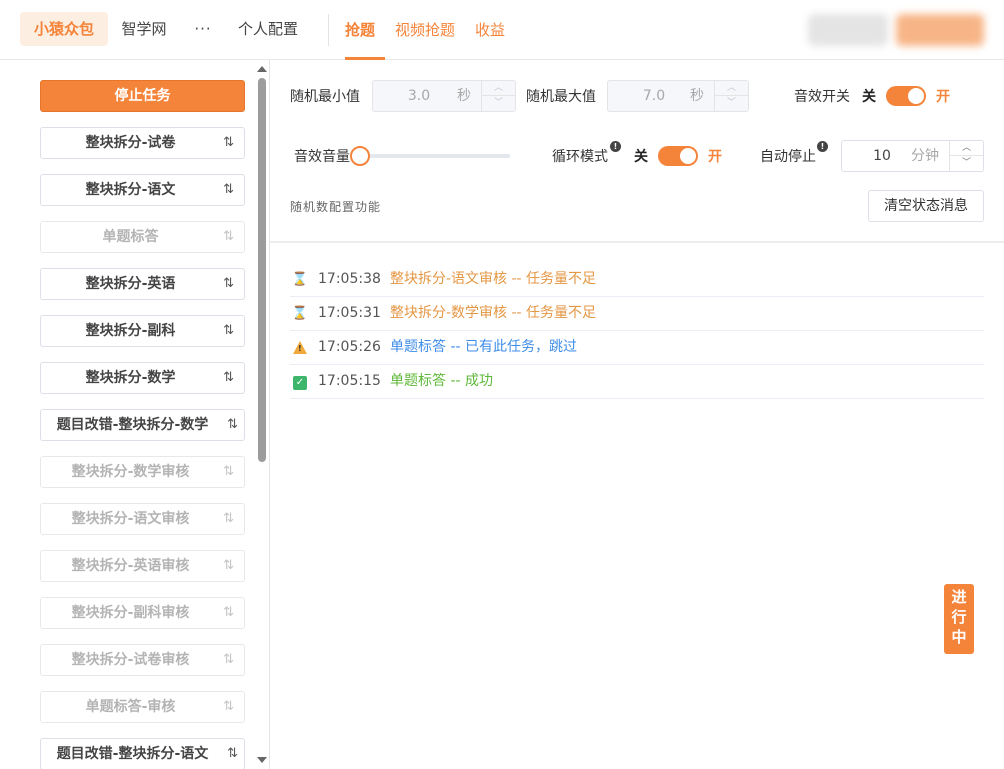 The height and width of the screenshot is (769, 1004). I want to click on auto-stop-stepper: ︿ ﹀, so click(966, 156).